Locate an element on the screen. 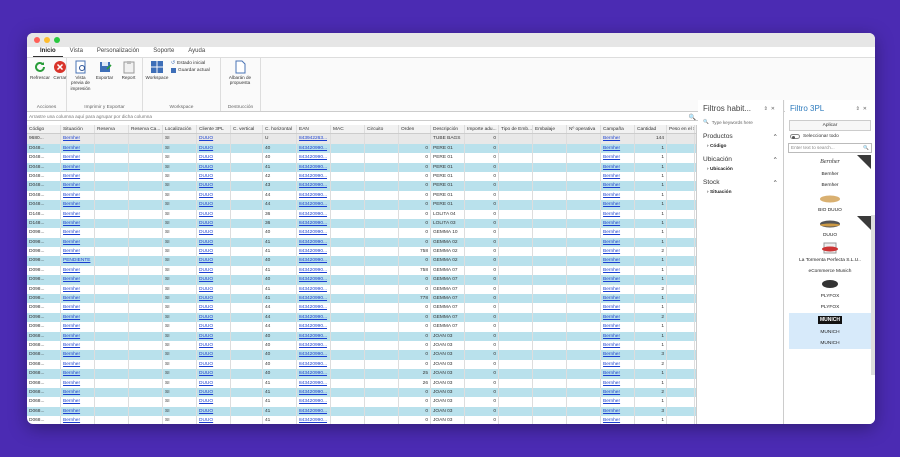 This screenshot has width=900, height=457. brand-logo-duuo is located at coordinates (830, 223).